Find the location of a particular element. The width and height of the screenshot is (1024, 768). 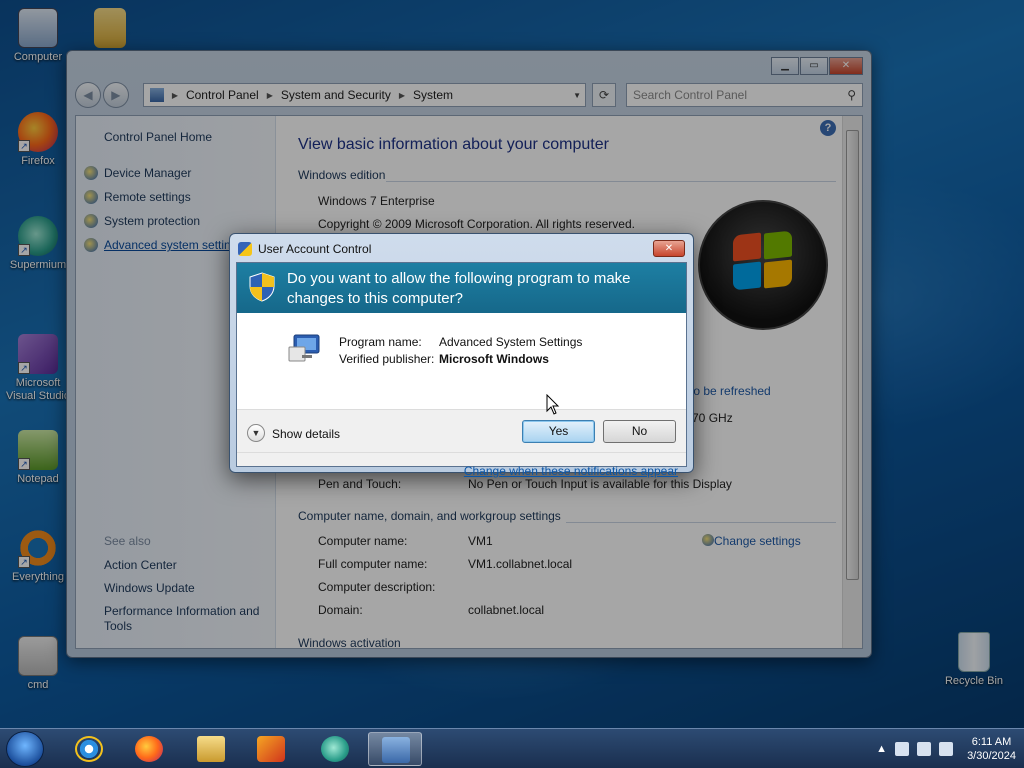

chevron-down-icon: ▼ is located at coordinates (256, 433).